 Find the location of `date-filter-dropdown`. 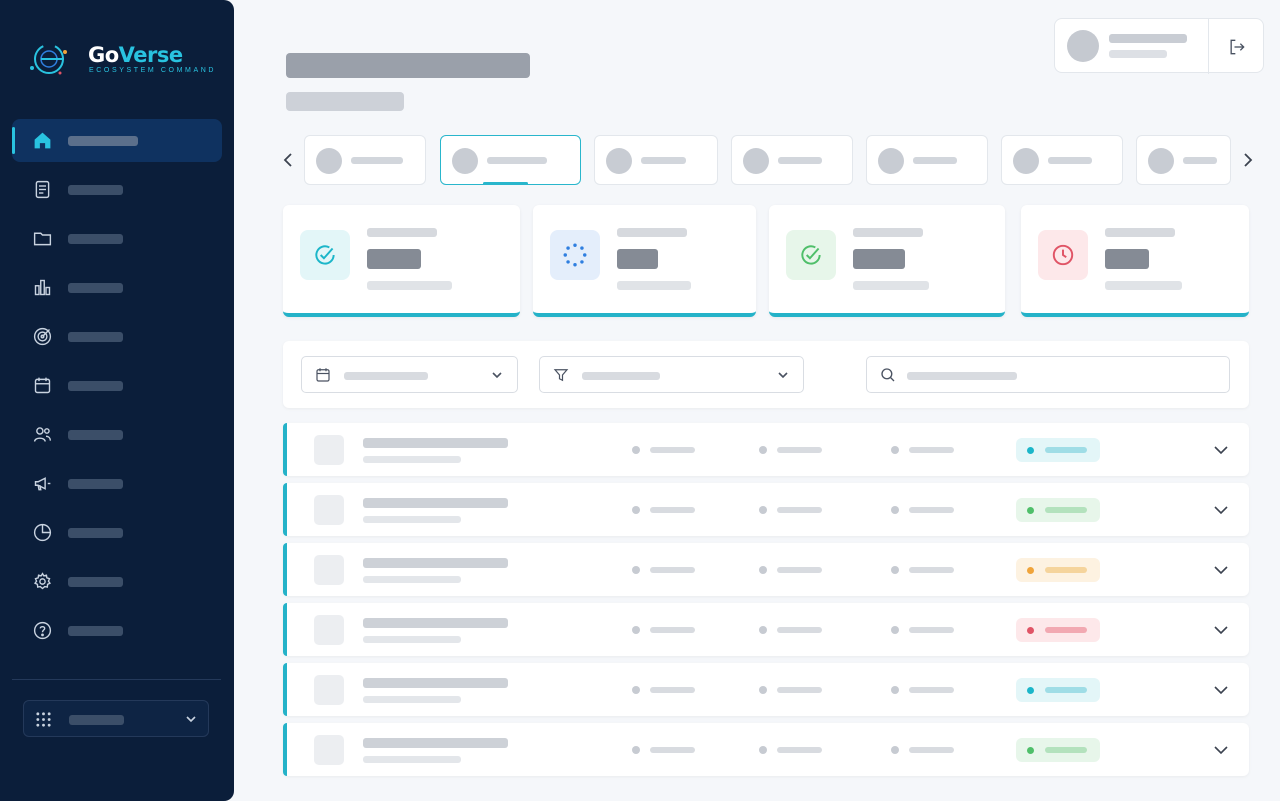

date-filter-dropdown is located at coordinates (409, 374).